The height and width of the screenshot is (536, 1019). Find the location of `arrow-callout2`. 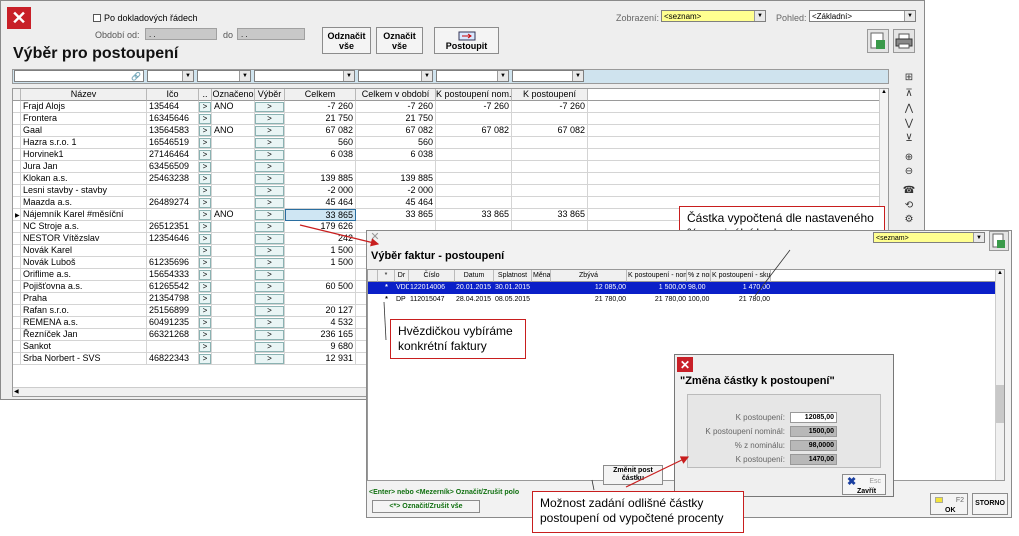

arrow-callout2 is located at coordinates (385, 321).